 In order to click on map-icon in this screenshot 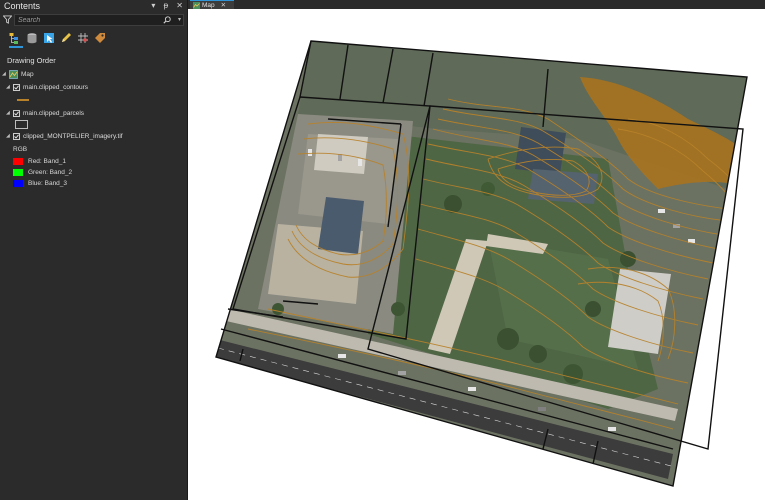, I will do `click(13, 74)`.